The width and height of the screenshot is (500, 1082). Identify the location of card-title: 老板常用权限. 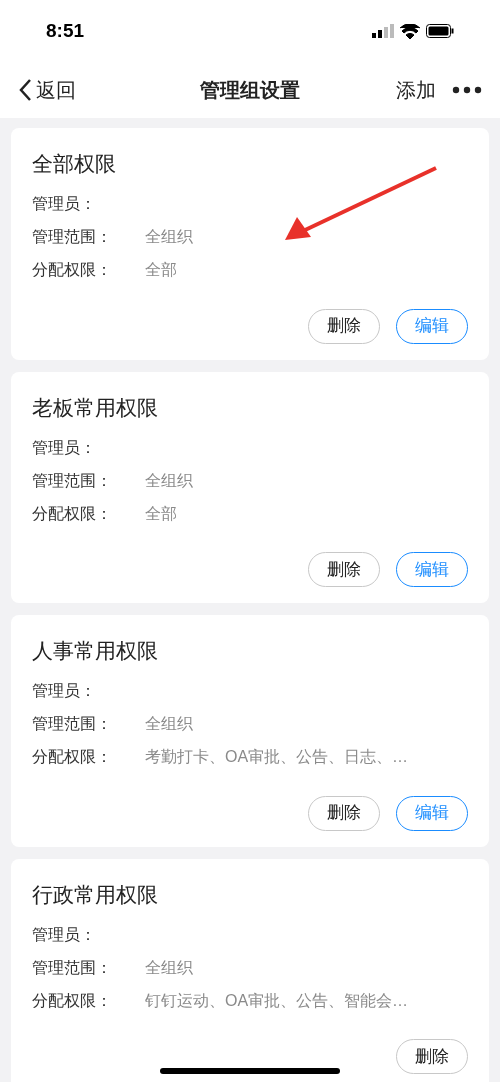
(95, 407).